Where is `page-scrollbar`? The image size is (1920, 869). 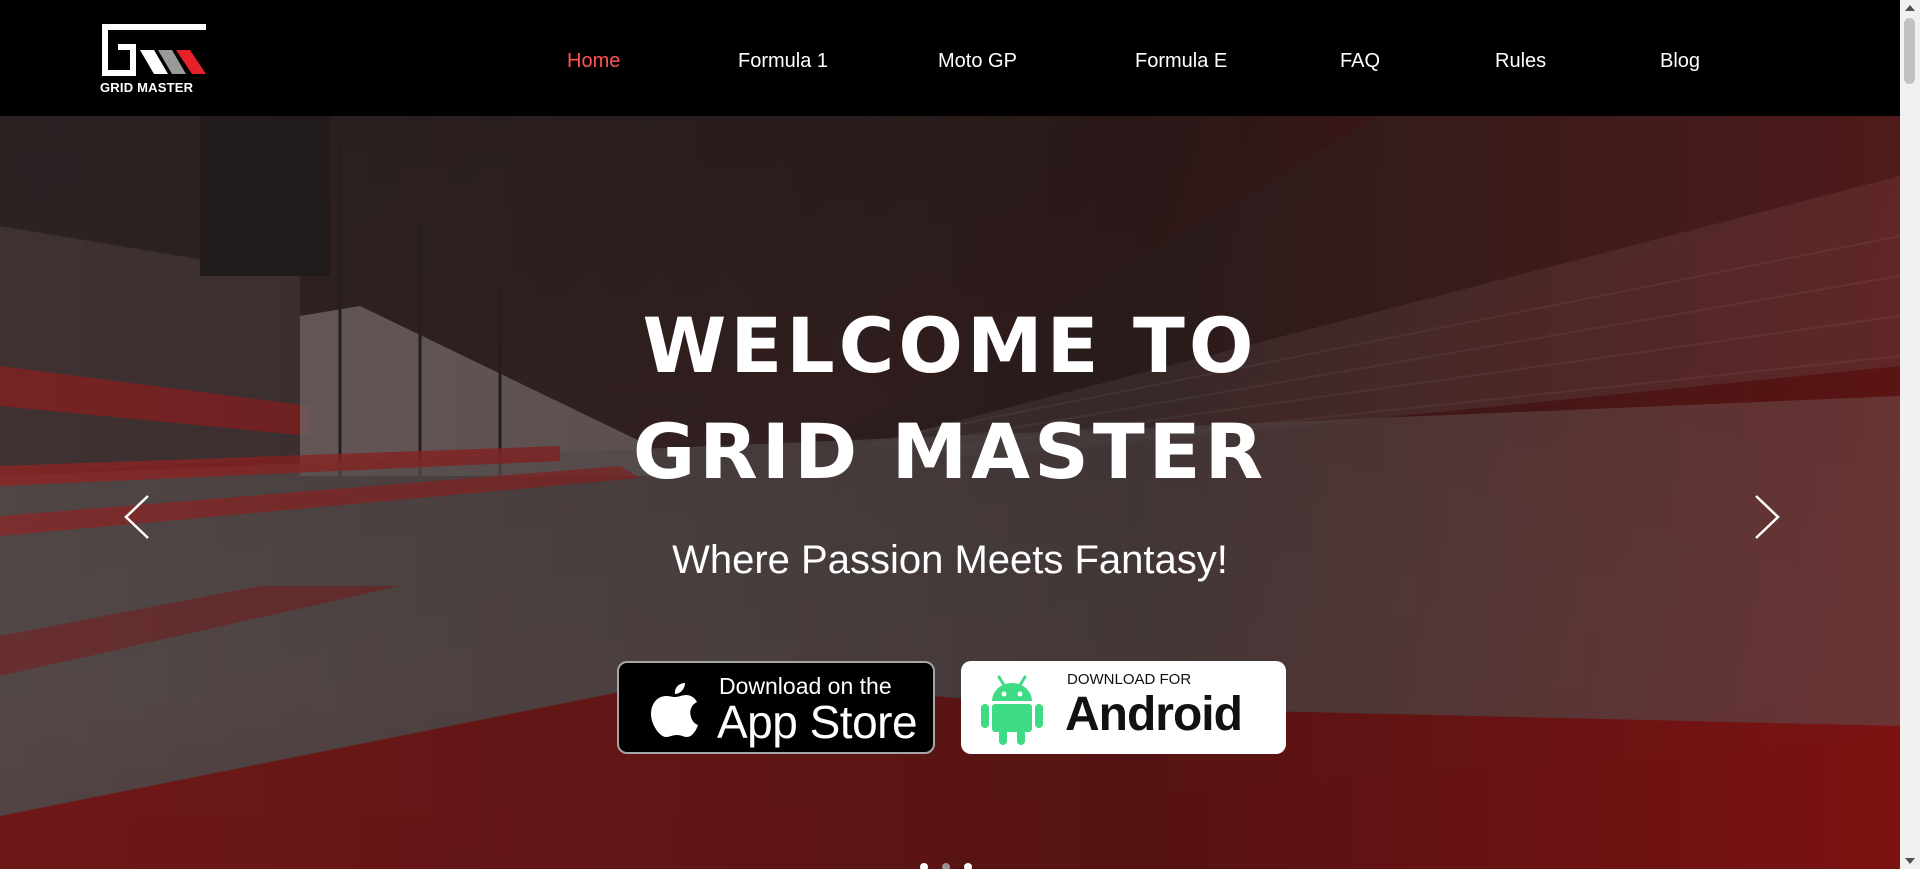 page-scrollbar is located at coordinates (1910, 434).